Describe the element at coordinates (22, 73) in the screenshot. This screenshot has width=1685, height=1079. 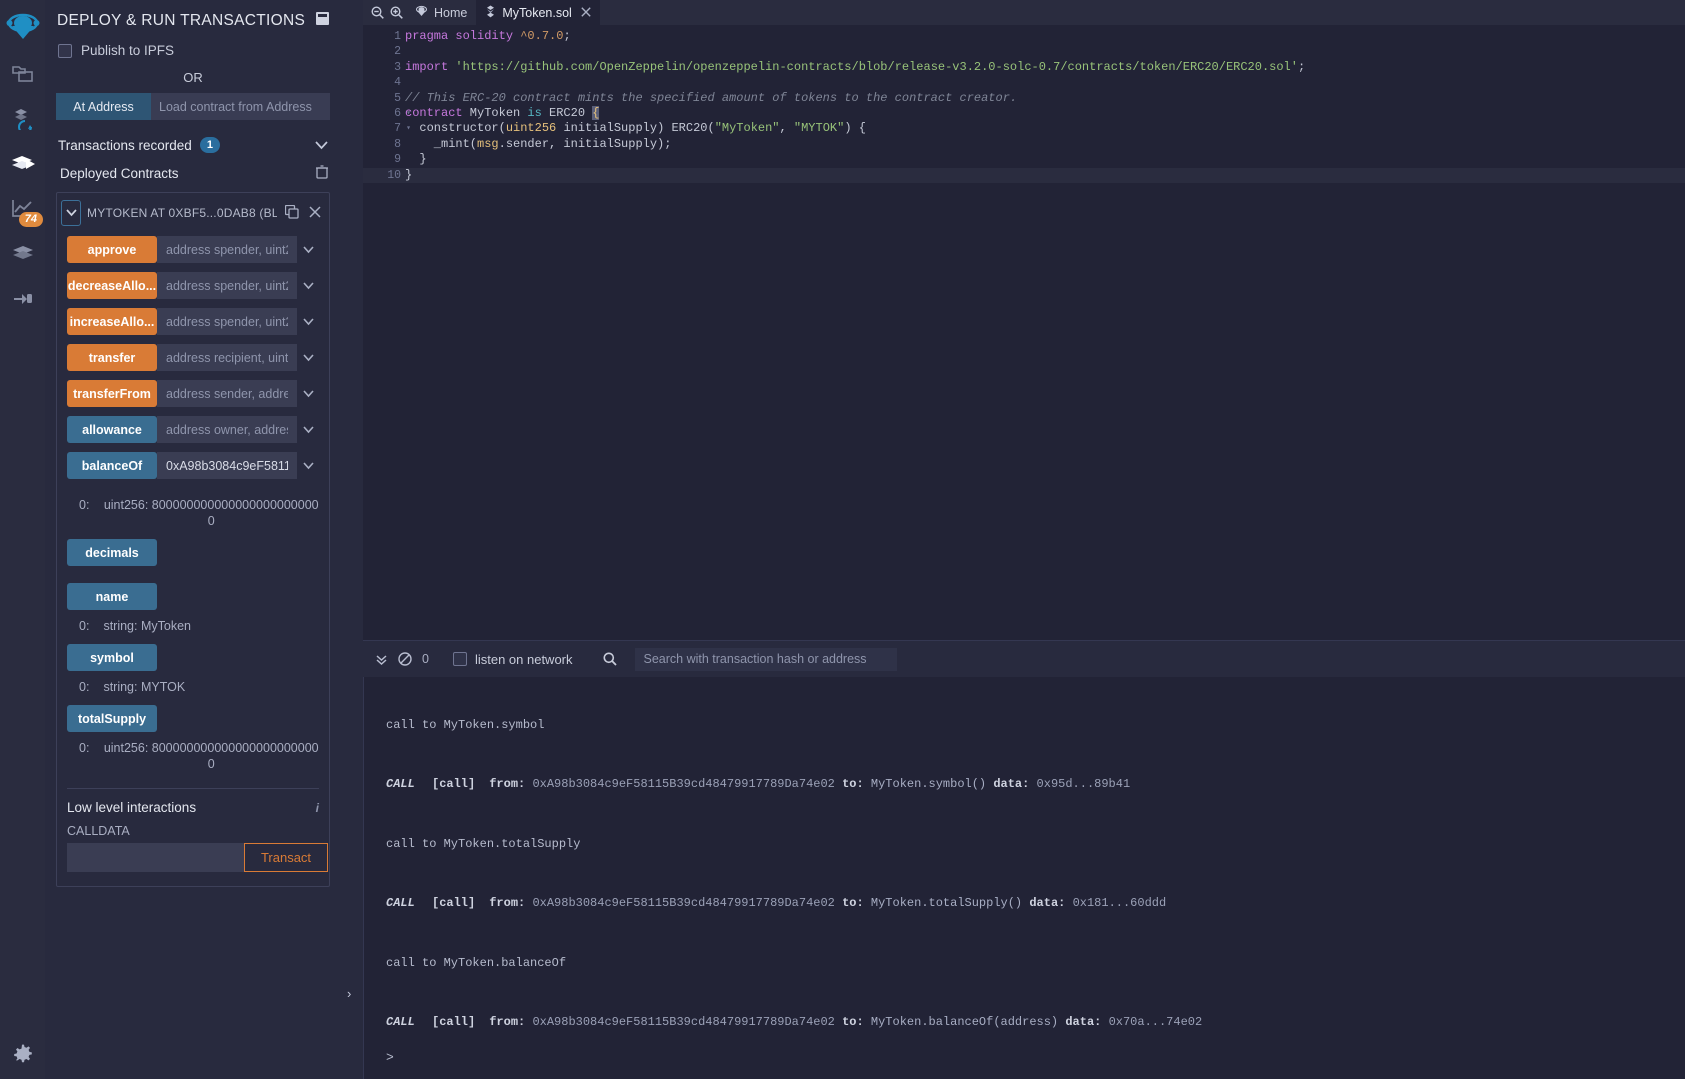
I see `file-explorers-icon` at that location.